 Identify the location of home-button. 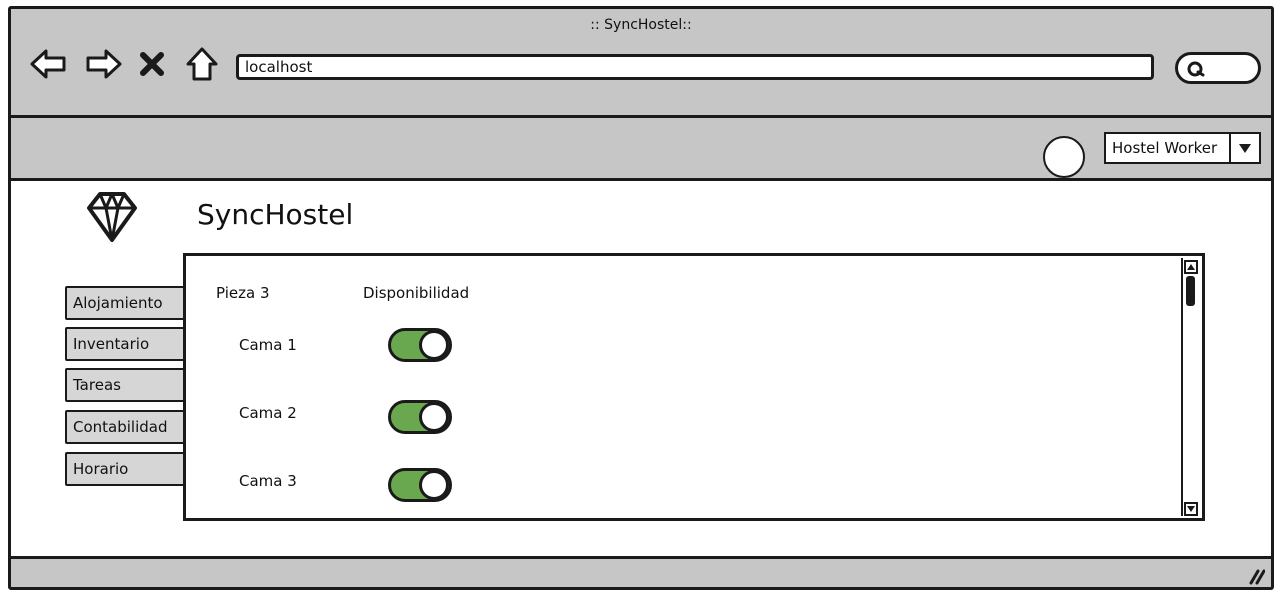
(202, 64).